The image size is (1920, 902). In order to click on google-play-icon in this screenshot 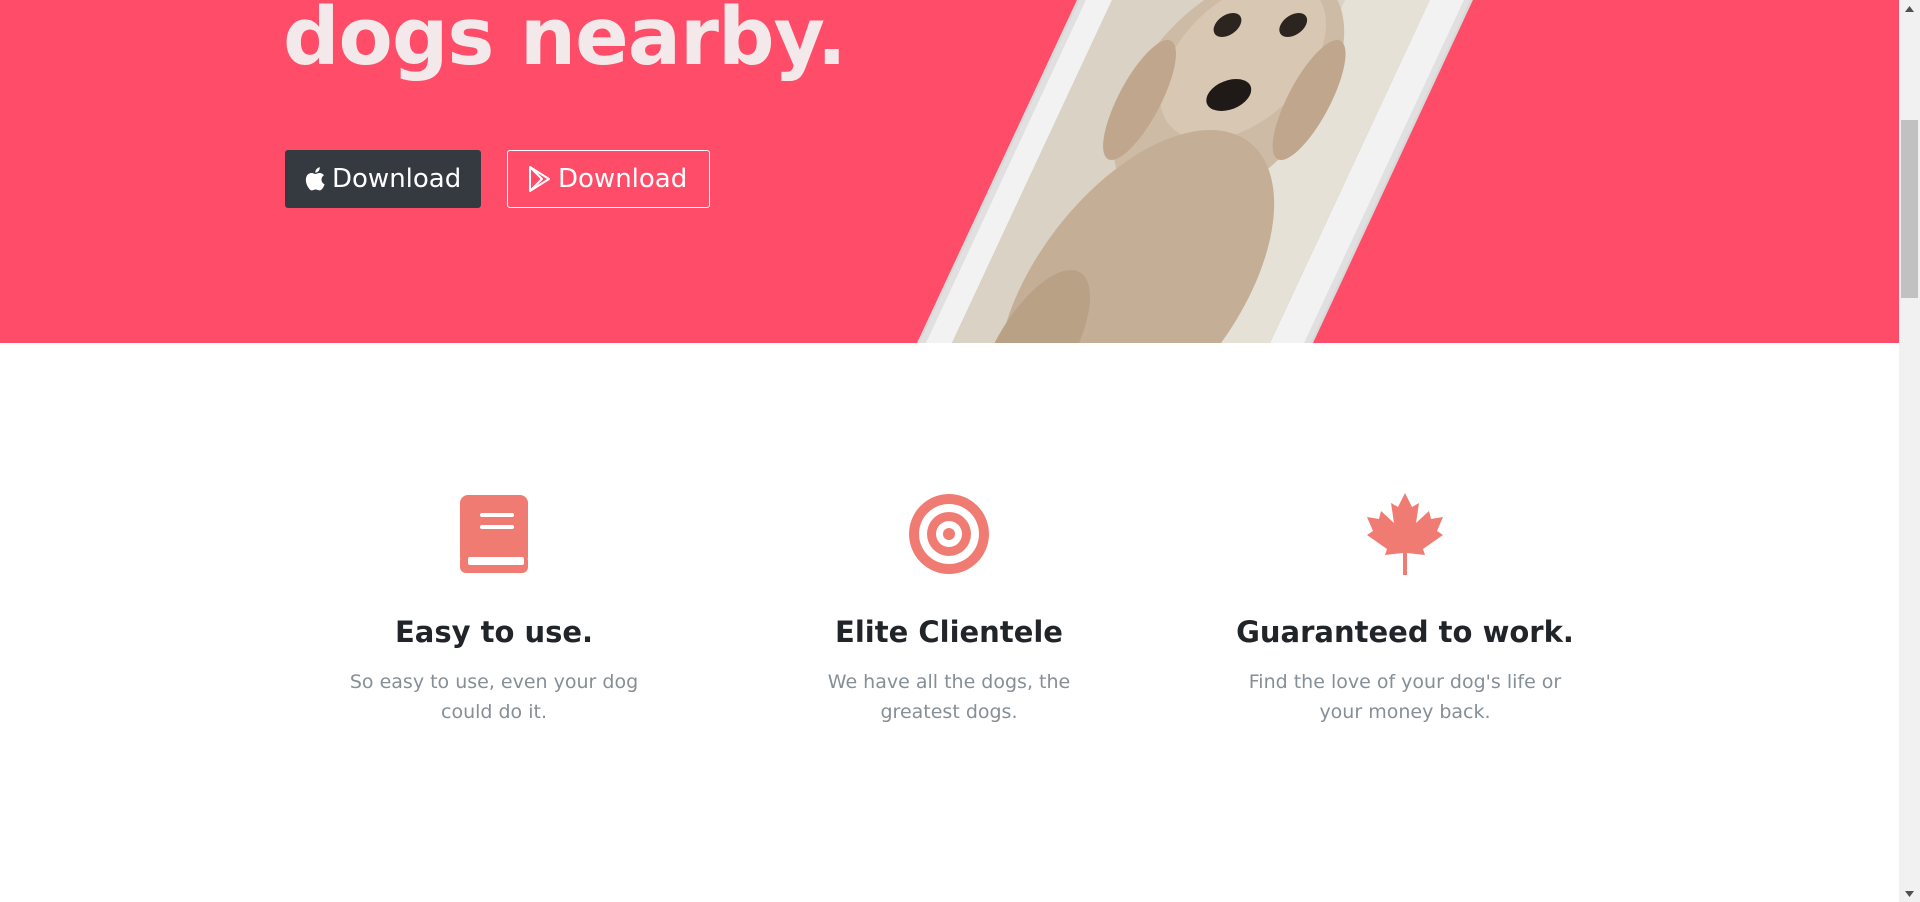, I will do `click(540, 179)`.